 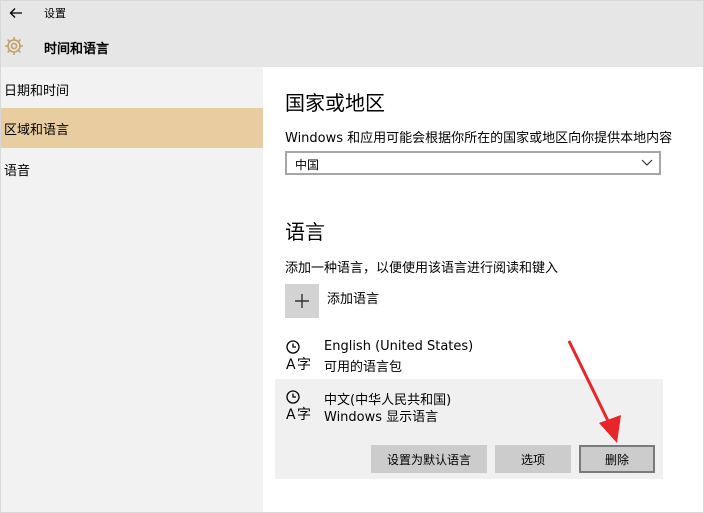 What do you see at coordinates (533, 459) in the screenshot?
I see `options-button: 选项` at bounding box center [533, 459].